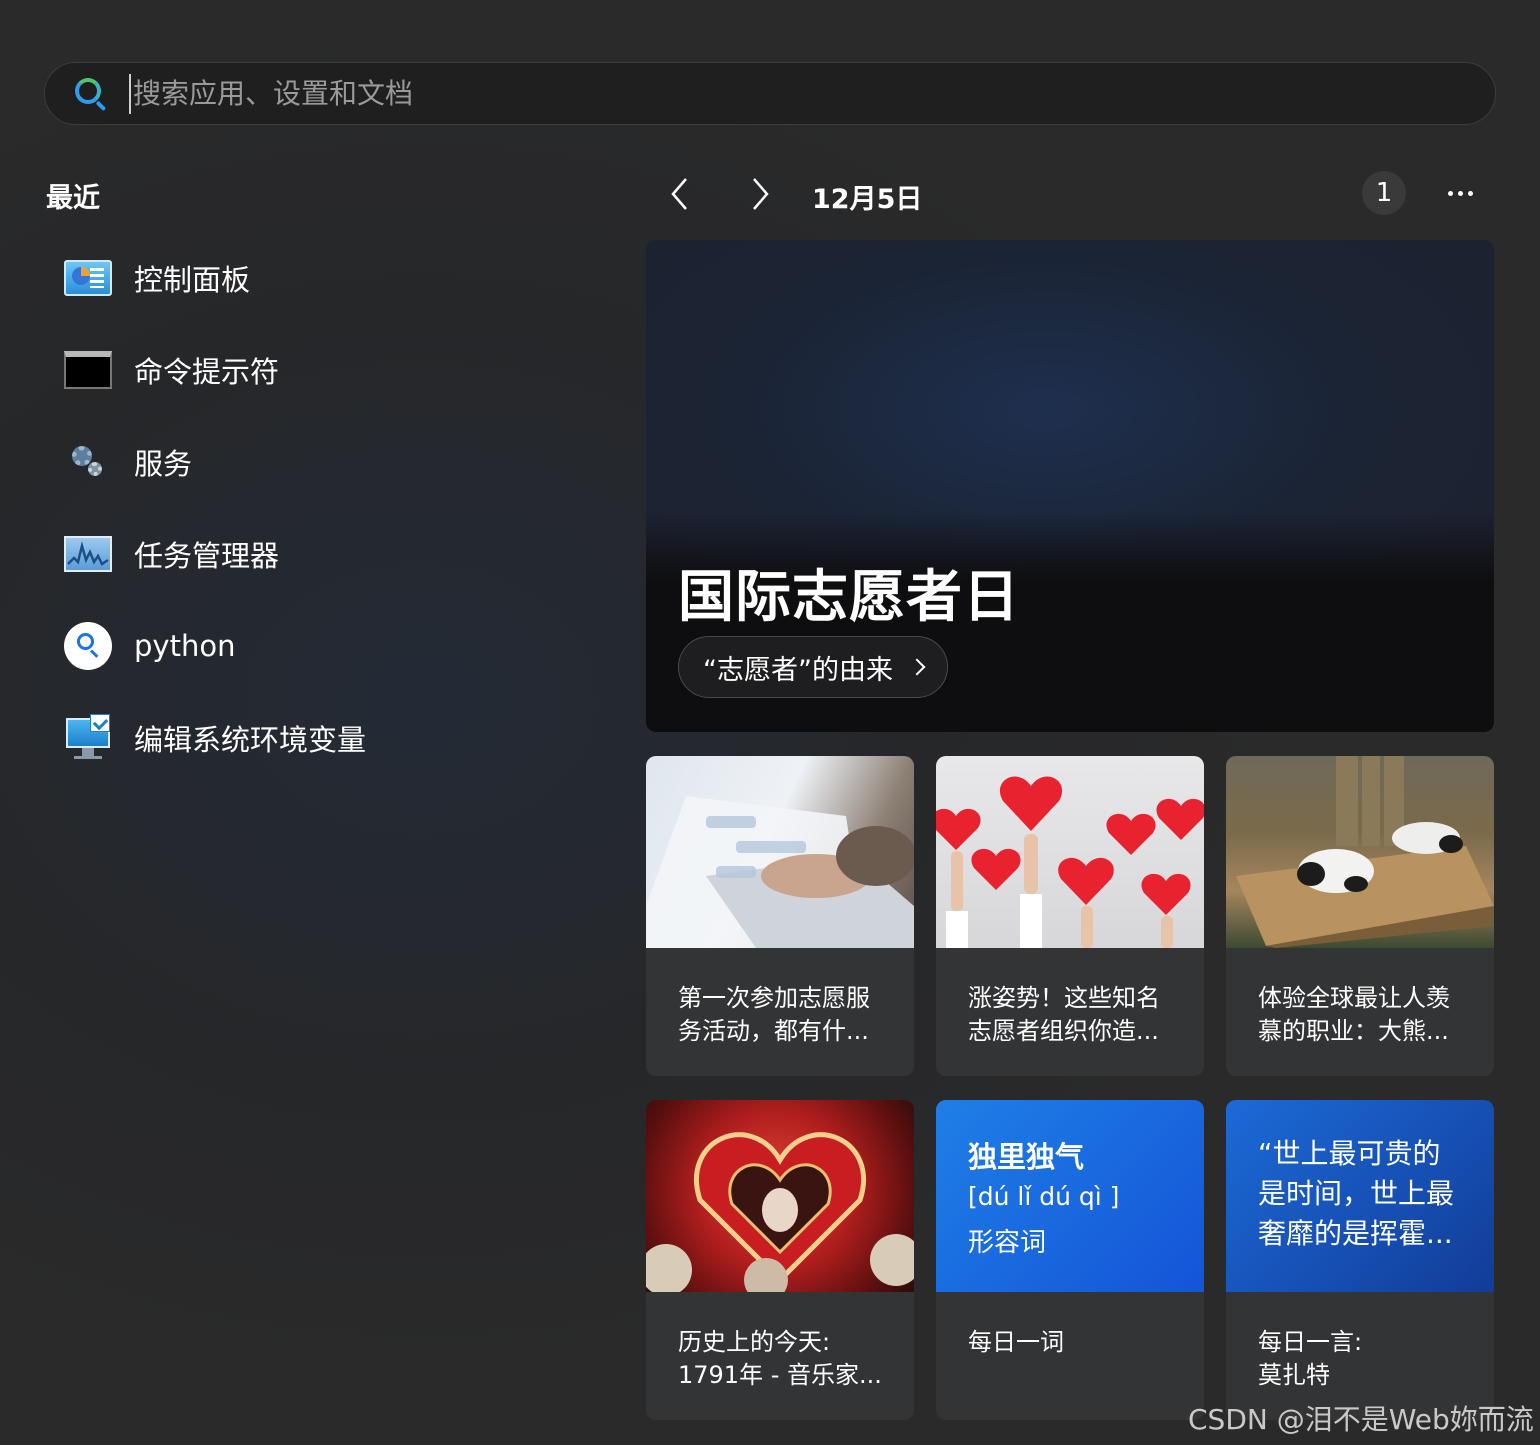  What do you see at coordinates (1007, 1243) in the screenshot?
I see `word-part-of-speech: 形容词` at bounding box center [1007, 1243].